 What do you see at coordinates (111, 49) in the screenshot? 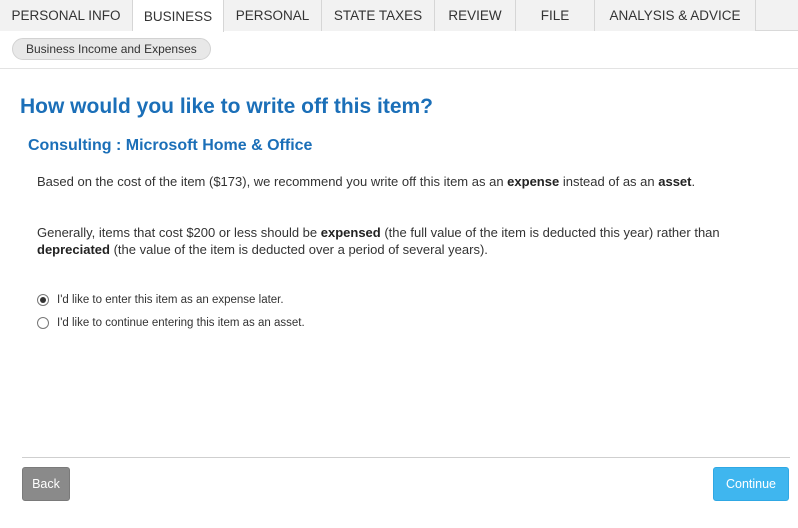
I see `breadcrumb-pill-business-income: Business Income and Expenses` at bounding box center [111, 49].